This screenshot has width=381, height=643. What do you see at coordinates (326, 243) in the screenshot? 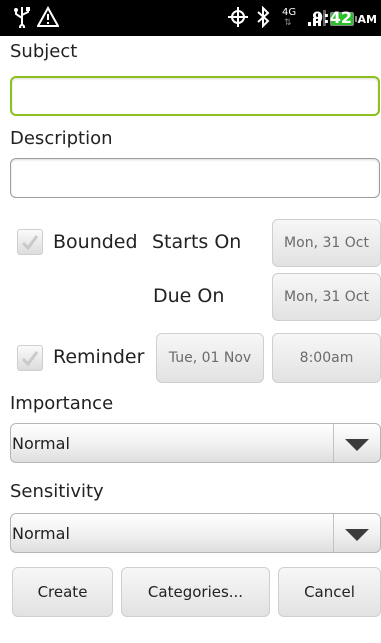
I see `starts-on-date-button: Mon, 31 Oct` at bounding box center [326, 243].